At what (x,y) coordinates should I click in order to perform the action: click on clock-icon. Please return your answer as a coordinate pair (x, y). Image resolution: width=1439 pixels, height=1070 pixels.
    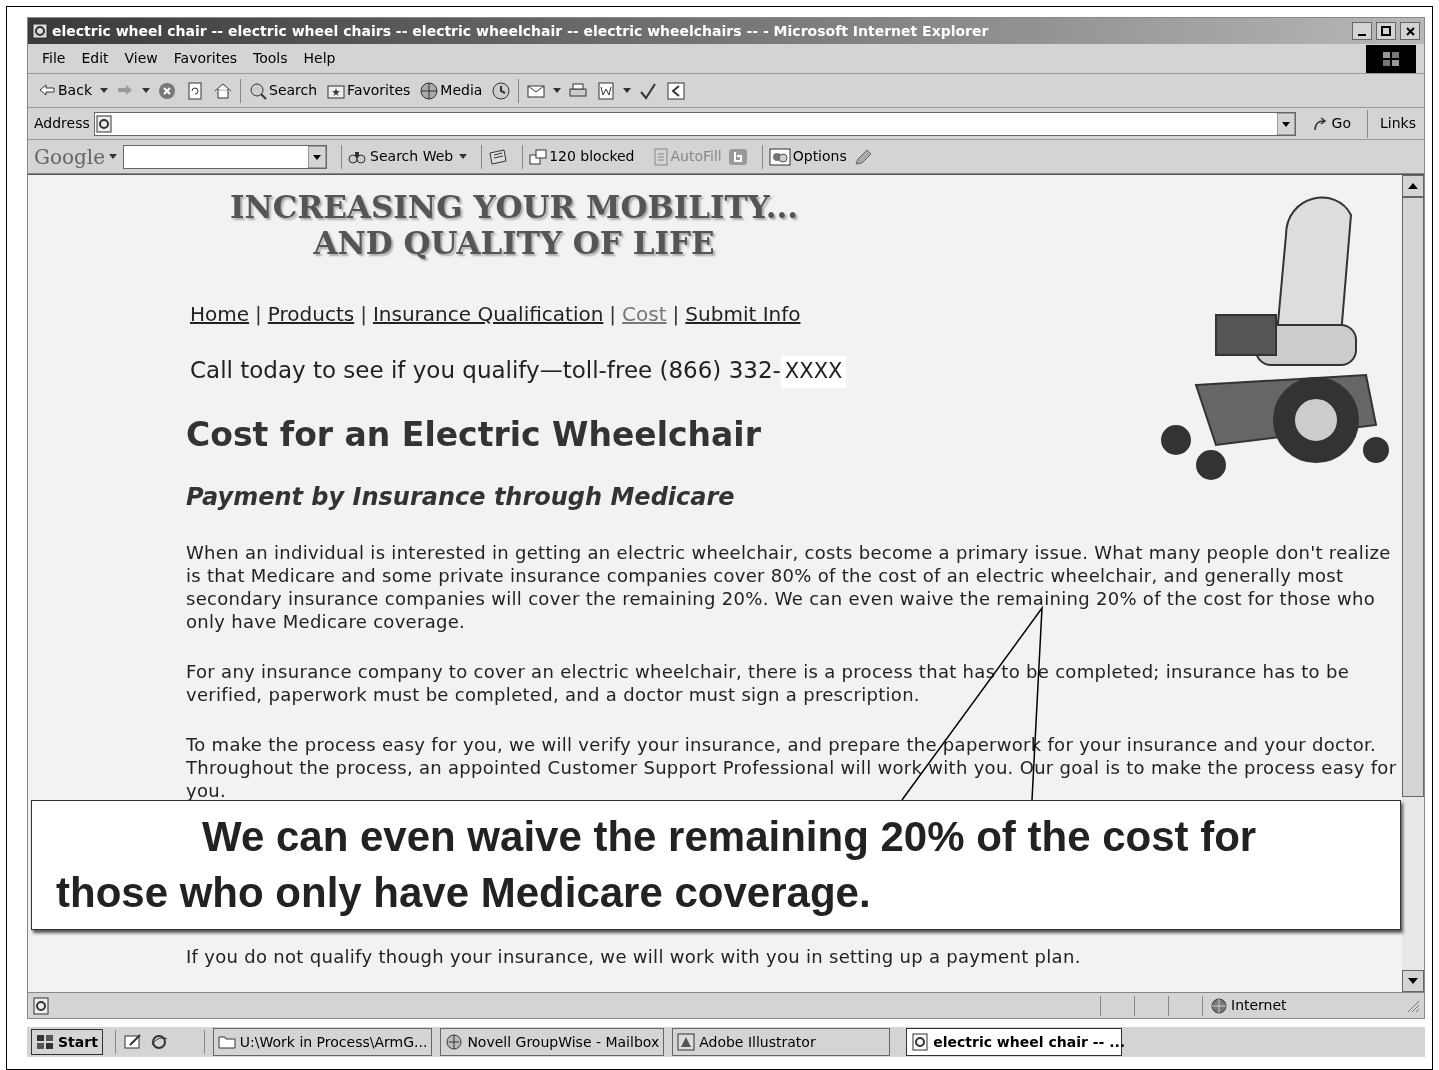
    Looking at the image, I should click on (501, 90).